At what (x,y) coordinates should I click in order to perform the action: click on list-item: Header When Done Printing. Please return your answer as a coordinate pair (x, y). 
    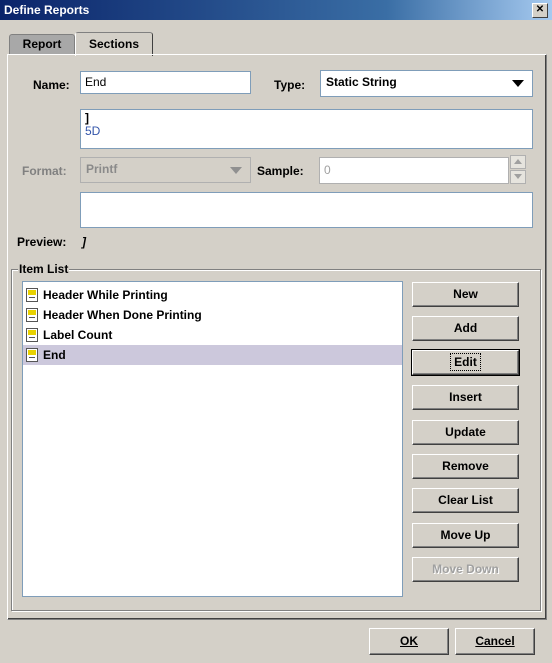
    Looking at the image, I should click on (212, 315).